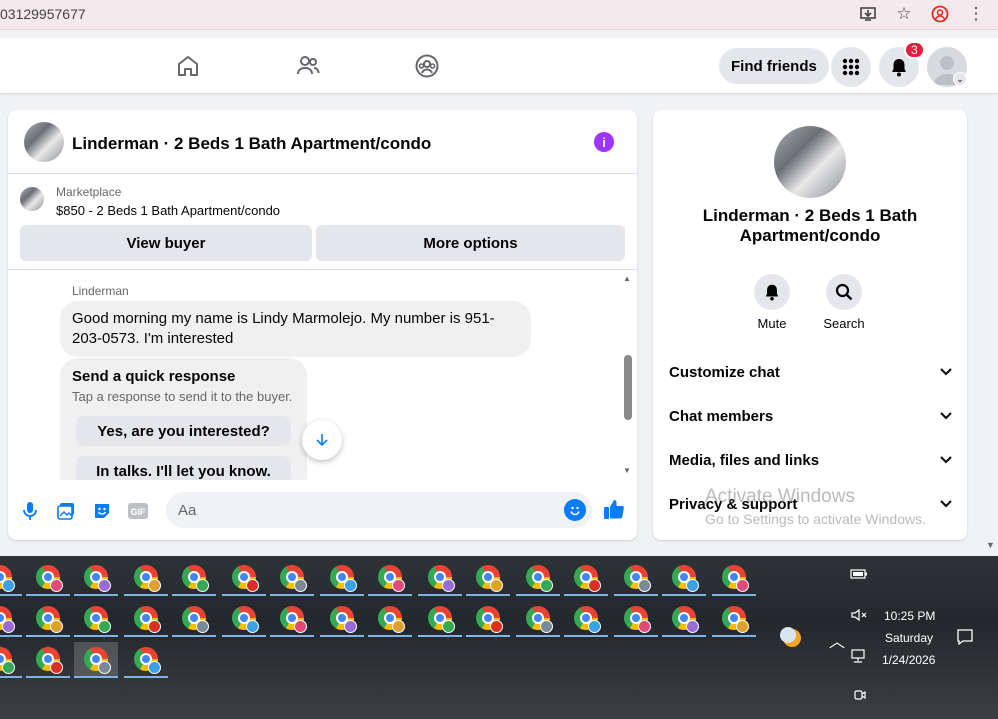  I want to click on activate-windows-watermark: Activate Windows, so click(780, 496).